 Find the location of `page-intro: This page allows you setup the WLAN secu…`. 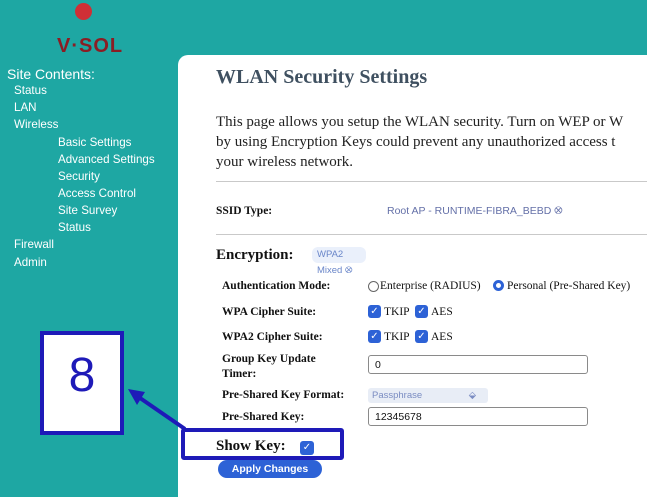

page-intro: This page allows you setup the WLAN secu… is located at coordinates (431, 142).